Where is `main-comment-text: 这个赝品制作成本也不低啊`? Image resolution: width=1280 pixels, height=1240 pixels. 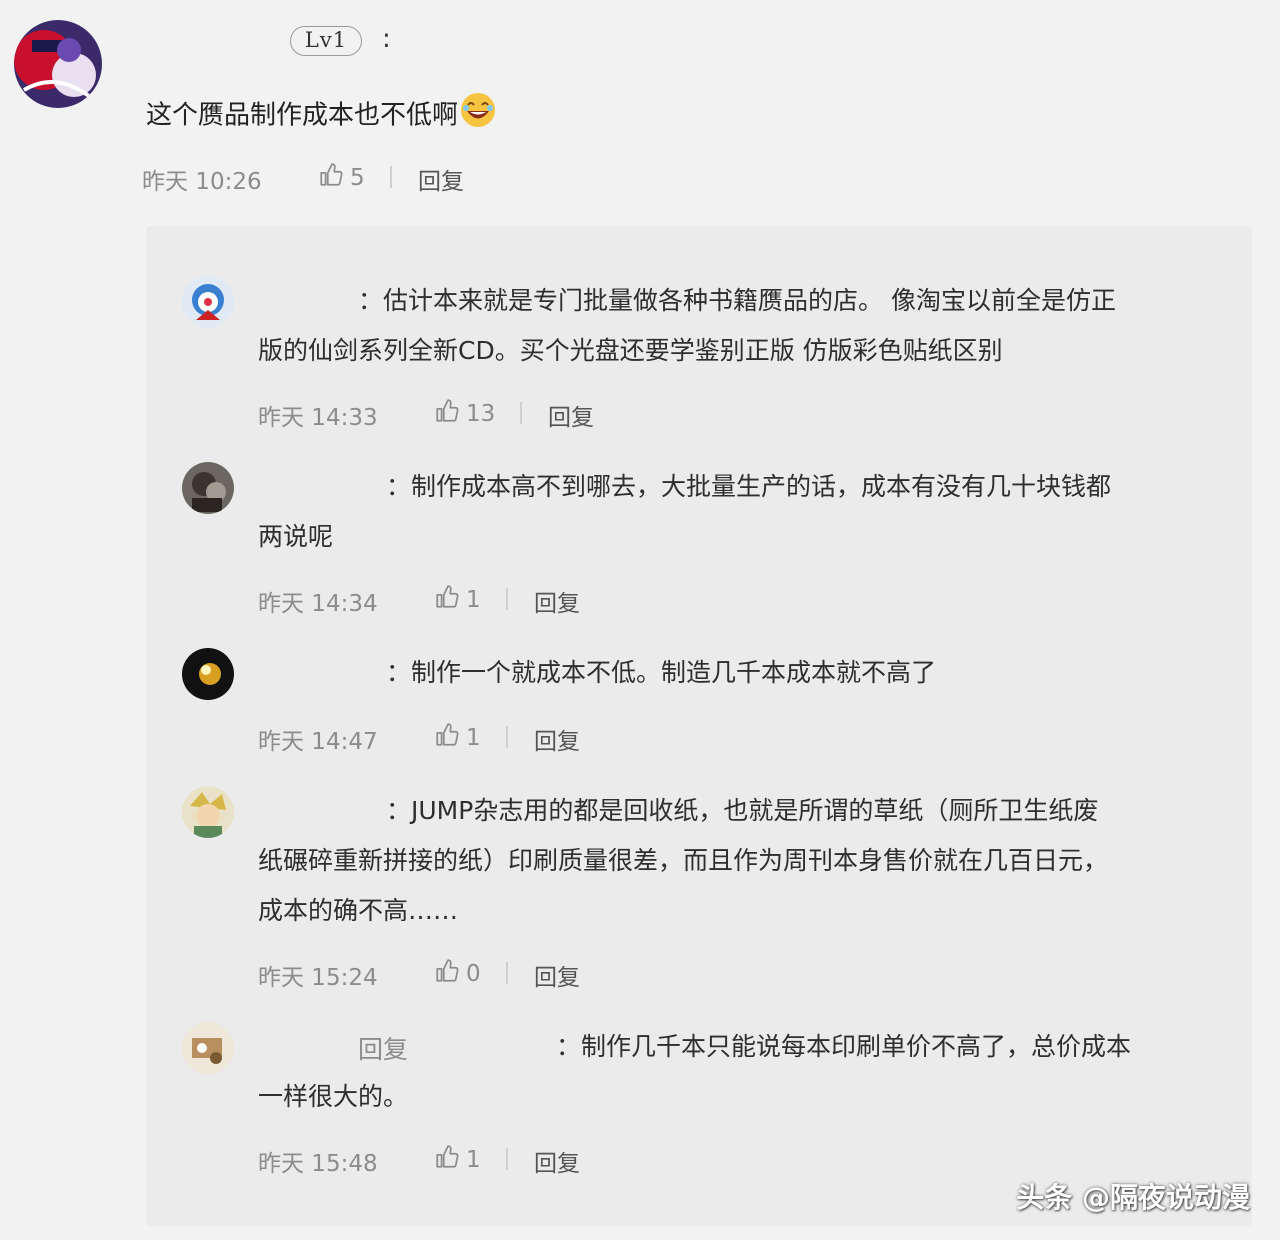
main-comment-text: 这个赝品制作成本也不低啊 is located at coordinates (302, 115).